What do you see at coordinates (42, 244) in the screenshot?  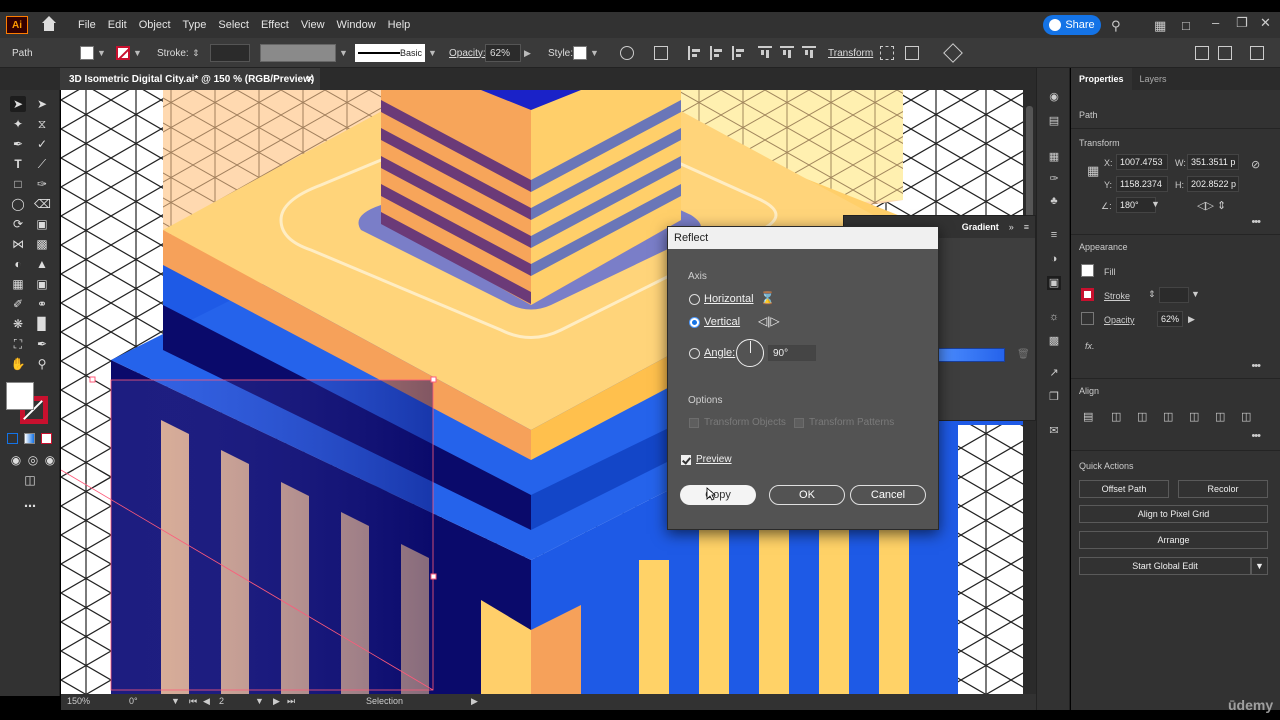 I see `free-transform-tool-icon: ▩` at bounding box center [42, 244].